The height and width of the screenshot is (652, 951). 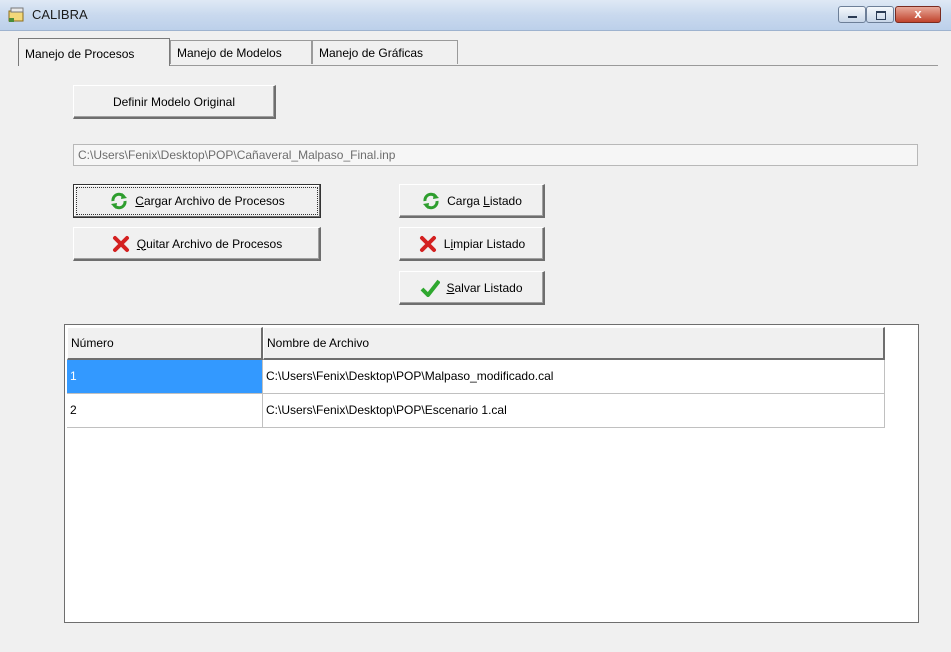 What do you see at coordinates (16, 14) in the screenshot?
I see `app-icon` at bounding box center [16, 14].